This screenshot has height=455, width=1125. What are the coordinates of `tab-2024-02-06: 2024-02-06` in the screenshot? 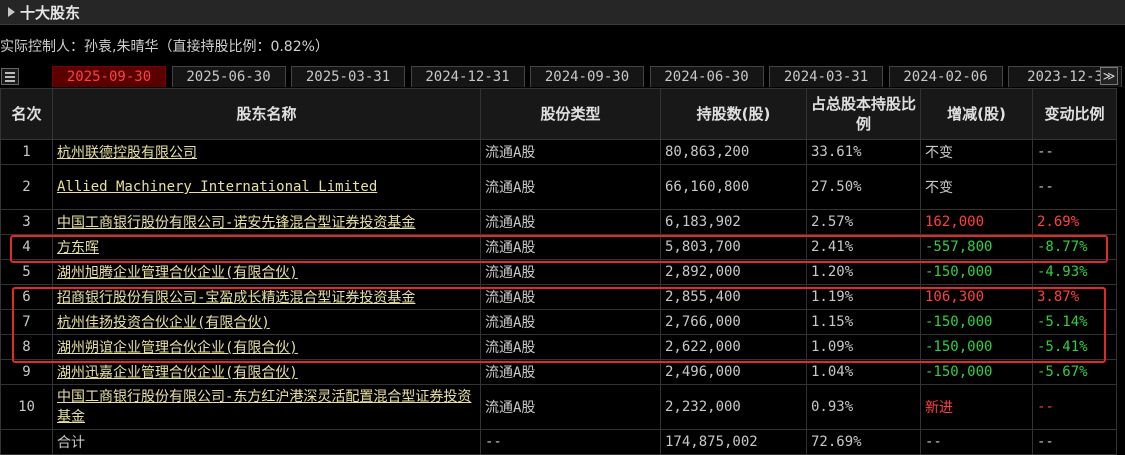 It's located at (945, 76).